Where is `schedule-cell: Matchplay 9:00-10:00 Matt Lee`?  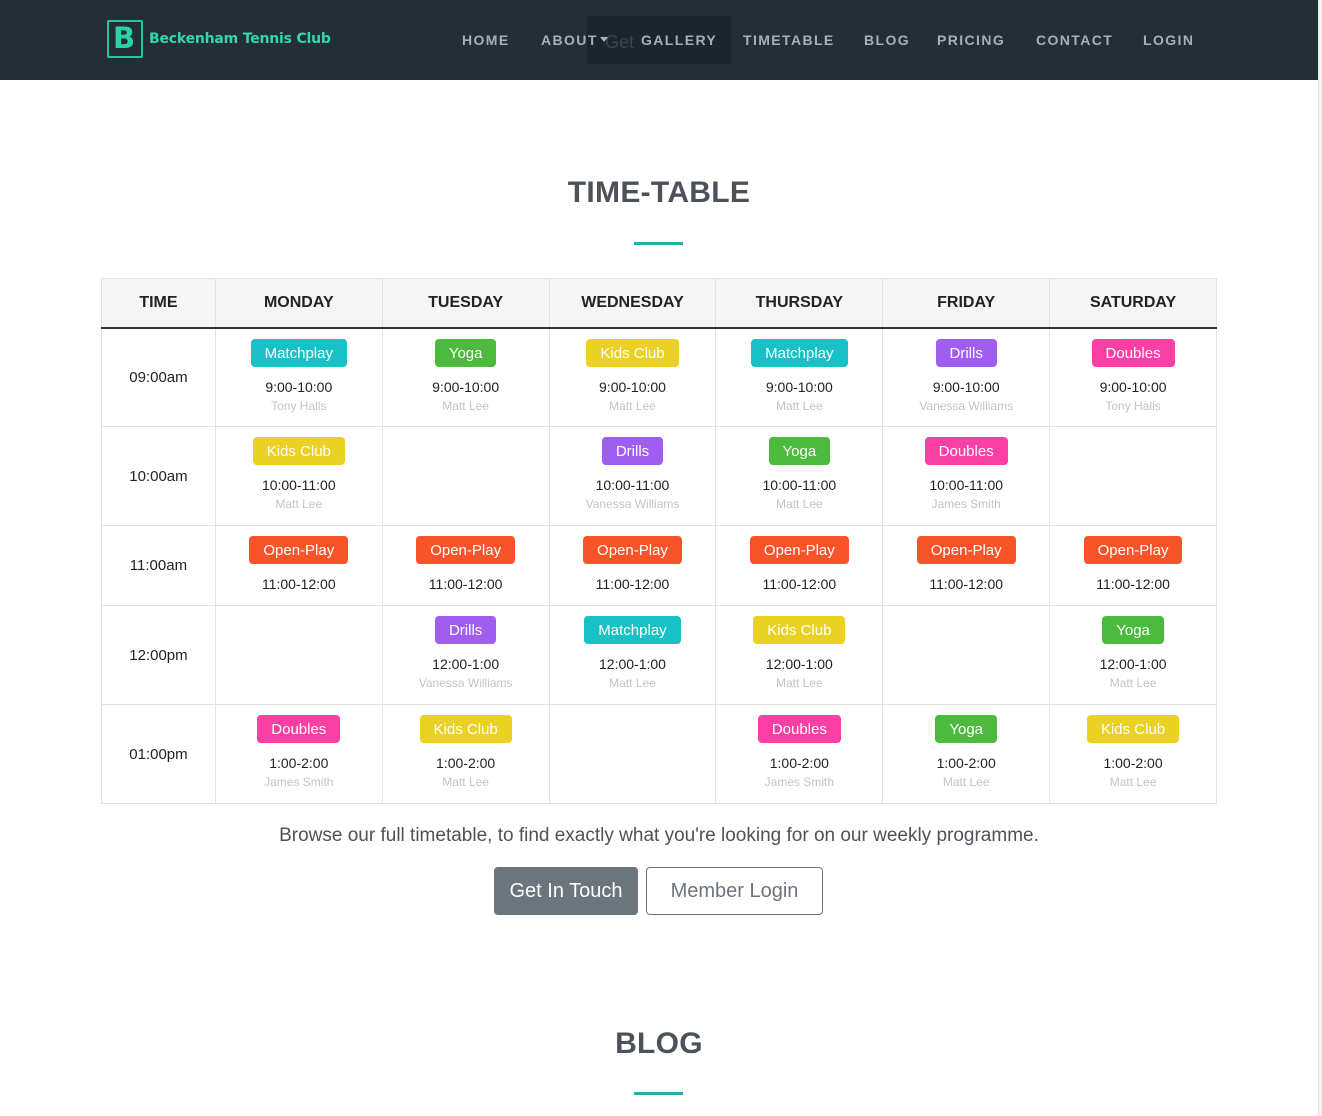 schedule-cell: Matchplay 9:00-10:00 Matt Lee is located at coordinates (799, 377).